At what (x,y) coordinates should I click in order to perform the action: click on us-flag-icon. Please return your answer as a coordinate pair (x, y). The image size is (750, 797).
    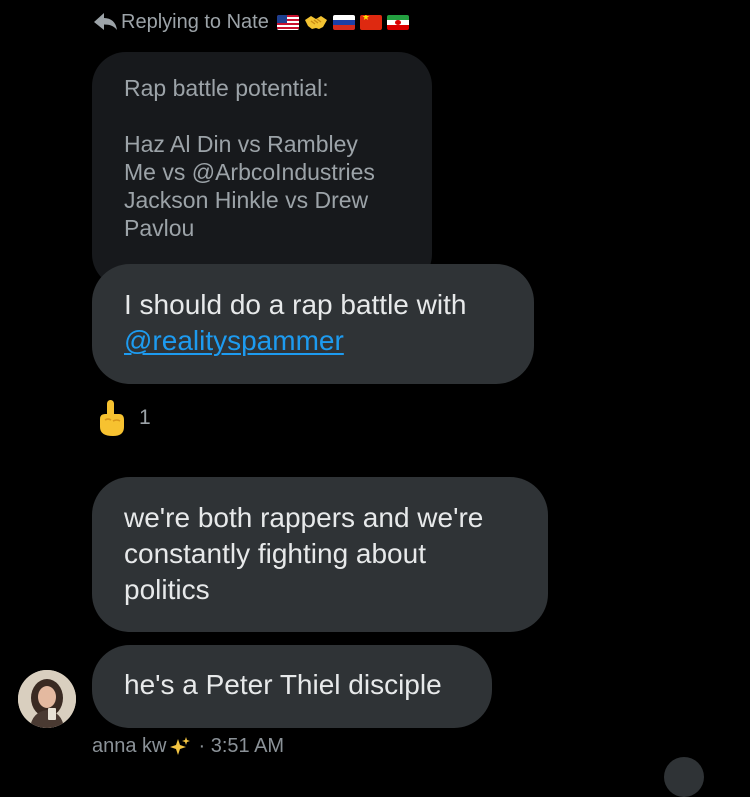
    Looking at the image, I should click on (287, 22).